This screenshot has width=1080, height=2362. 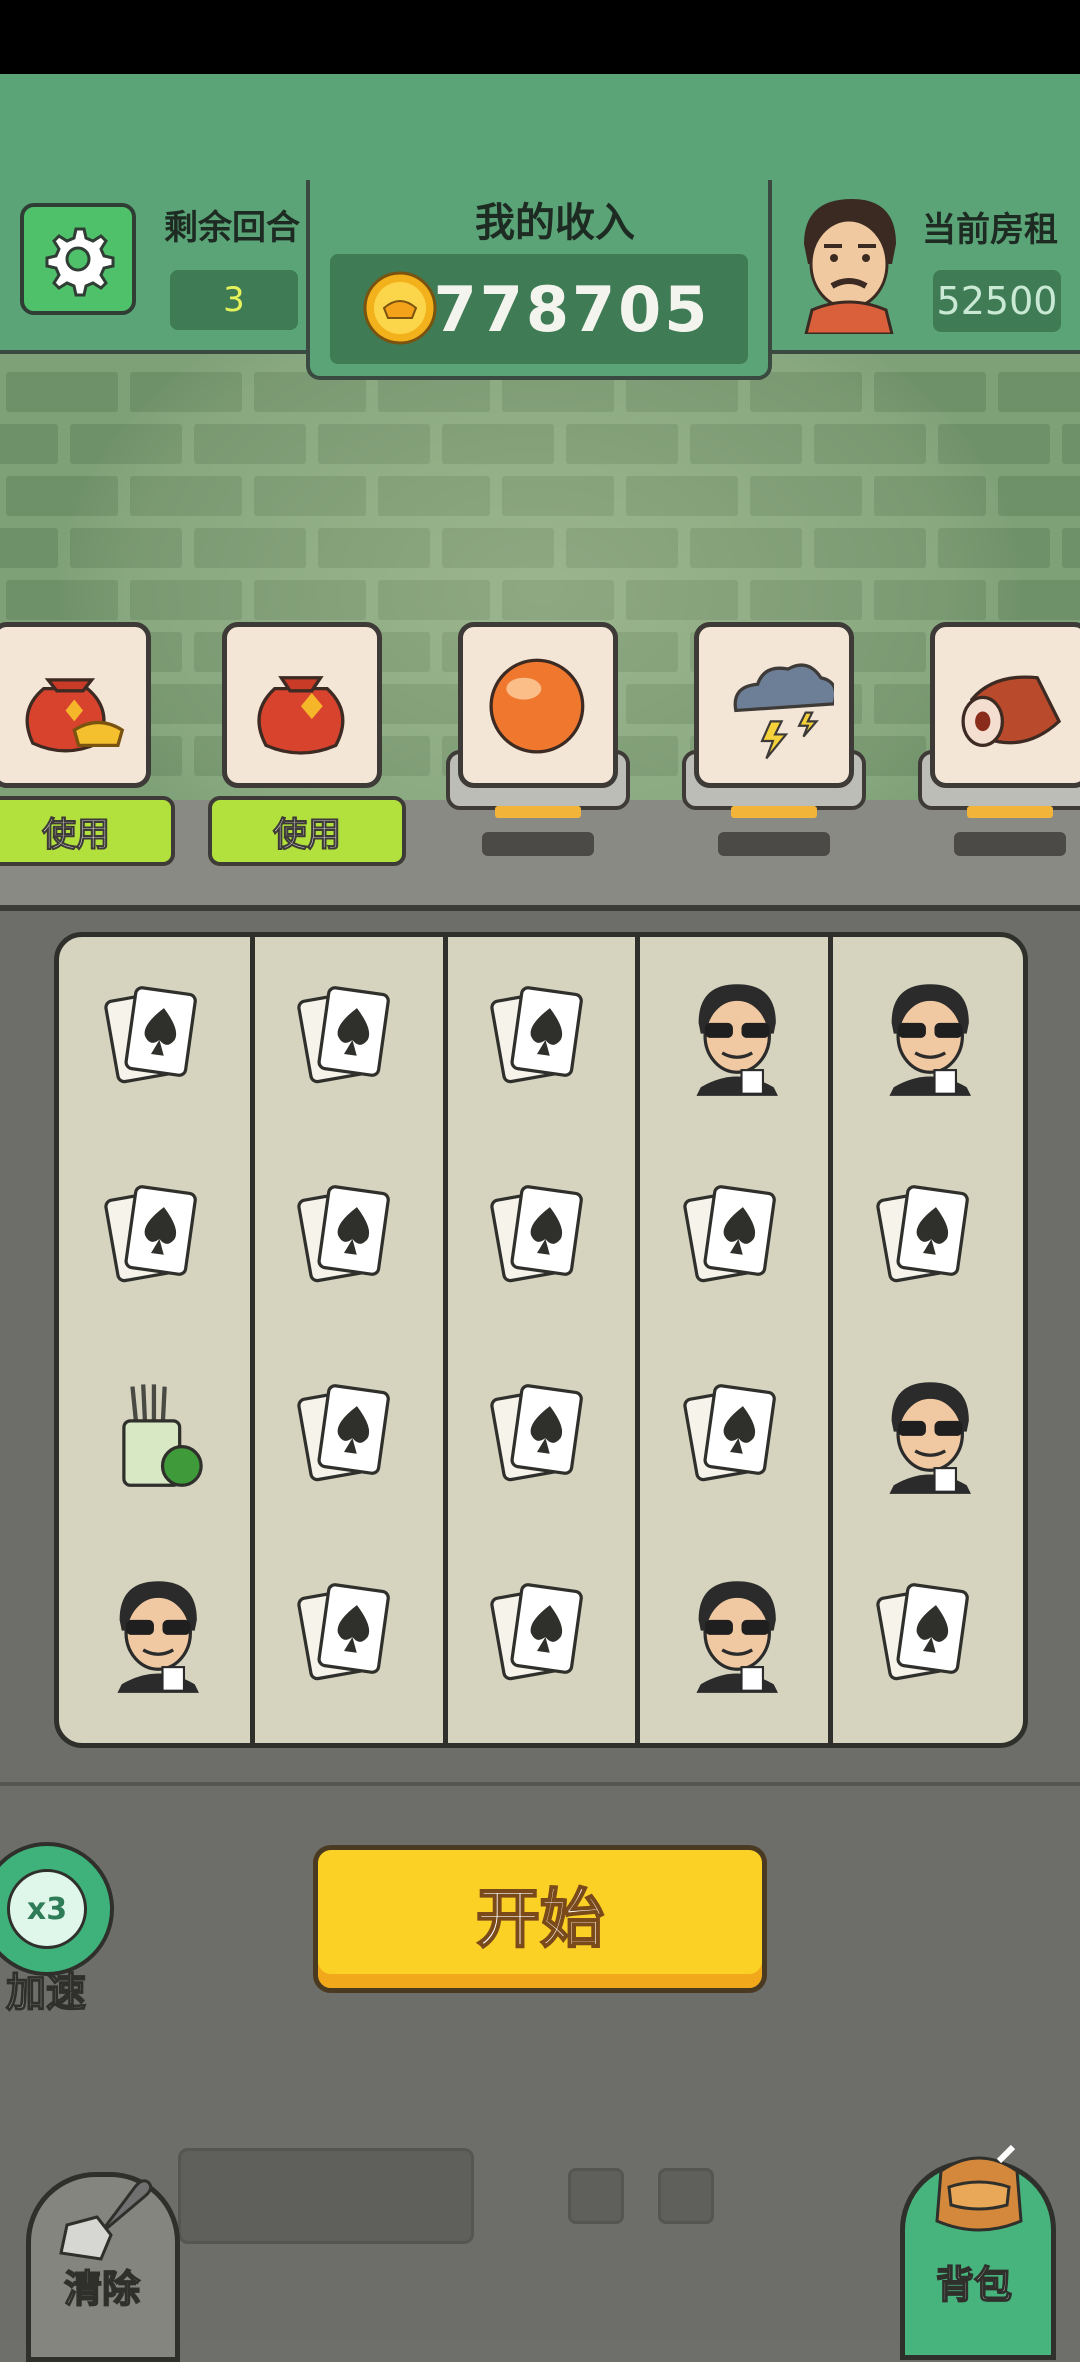 I want to click on orange-orb-icon, so click(x=537, y=706).